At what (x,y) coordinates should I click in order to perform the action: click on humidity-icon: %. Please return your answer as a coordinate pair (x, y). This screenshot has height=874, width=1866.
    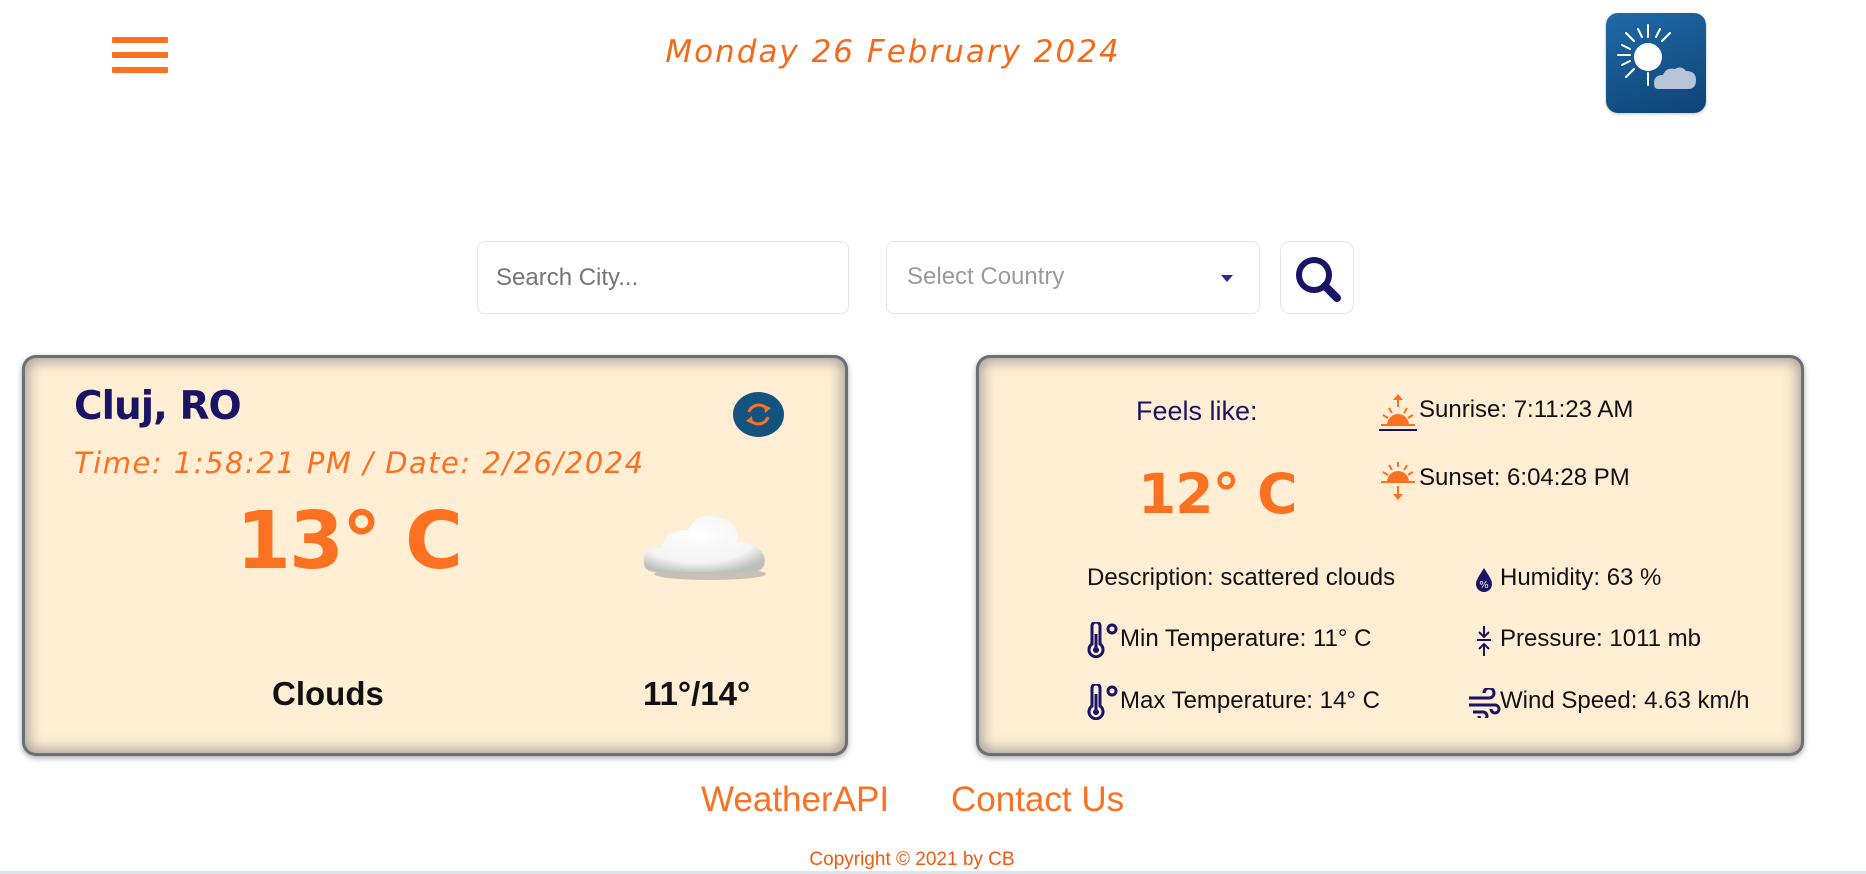
    Looking at the image, I should click on (1484, 580).